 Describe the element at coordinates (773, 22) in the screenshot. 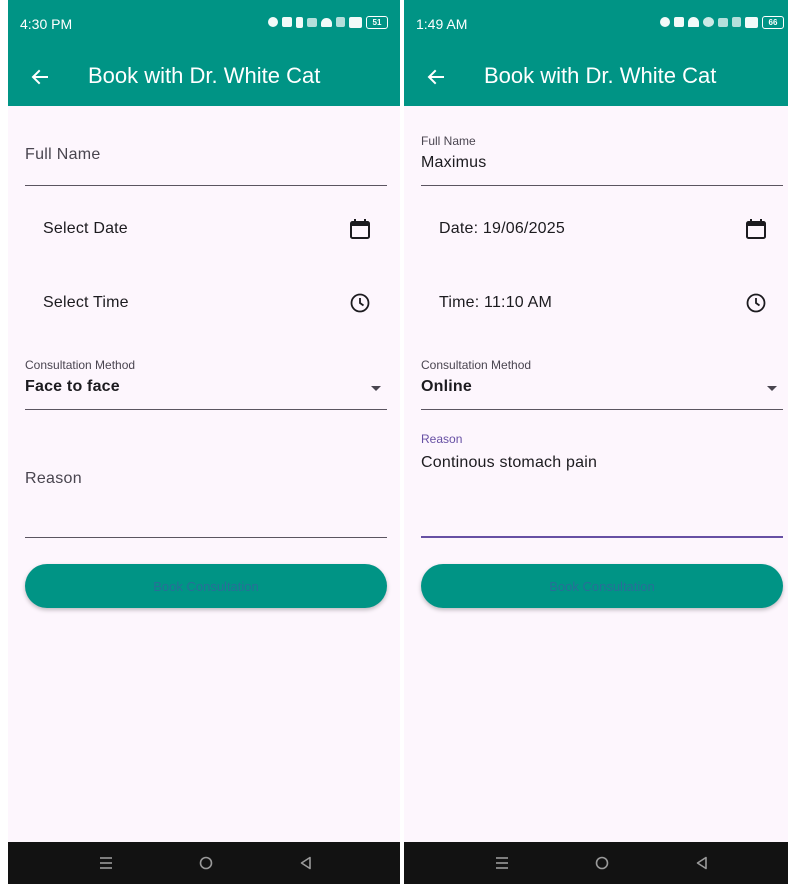

I see `battery-icon: 66` at that location.